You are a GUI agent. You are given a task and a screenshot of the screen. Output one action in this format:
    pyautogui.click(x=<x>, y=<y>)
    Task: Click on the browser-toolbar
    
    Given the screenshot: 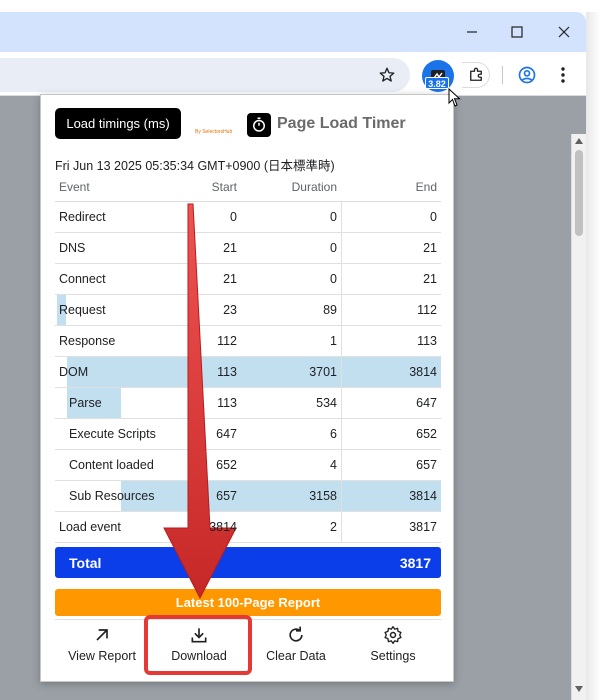 What is the action you would take?
    pyautogui.click(x=293, y=74)
    